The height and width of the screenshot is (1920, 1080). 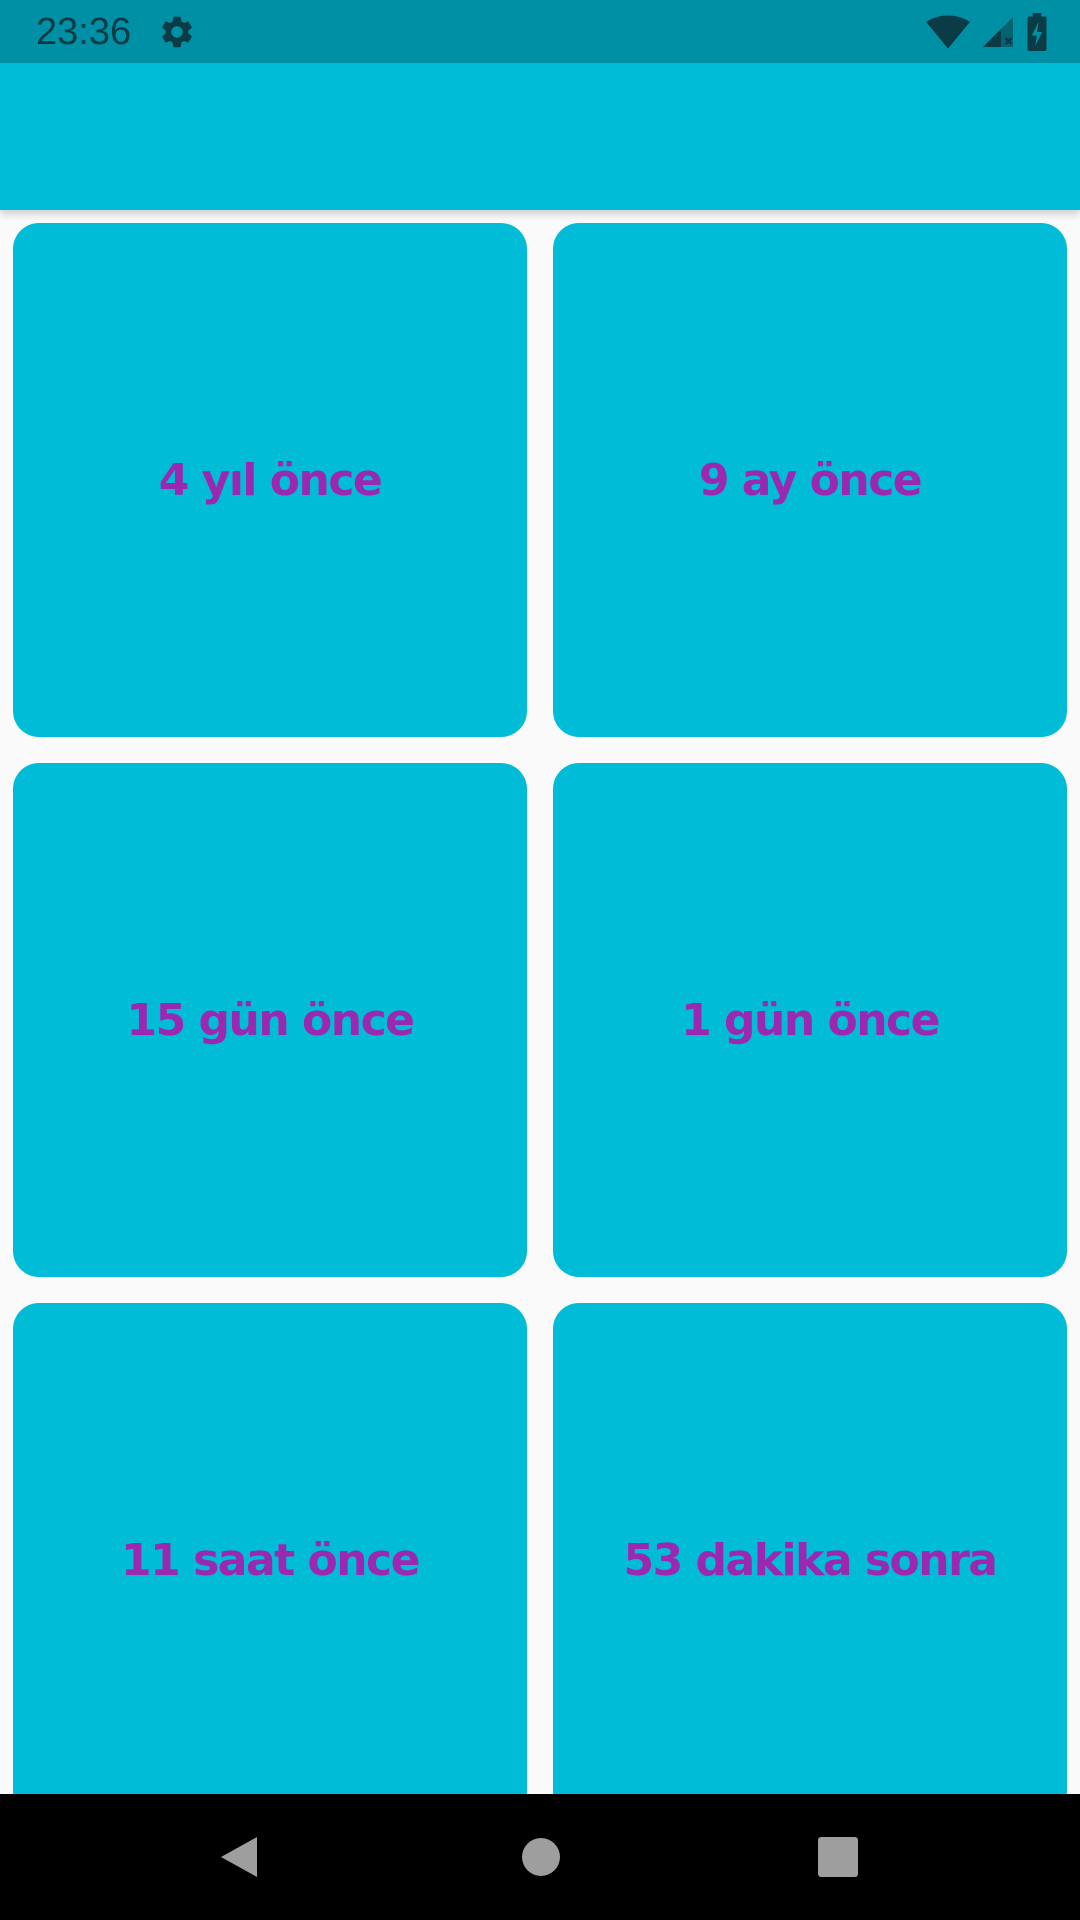 I want to click on back-icon, so click(x=239, y=1857).